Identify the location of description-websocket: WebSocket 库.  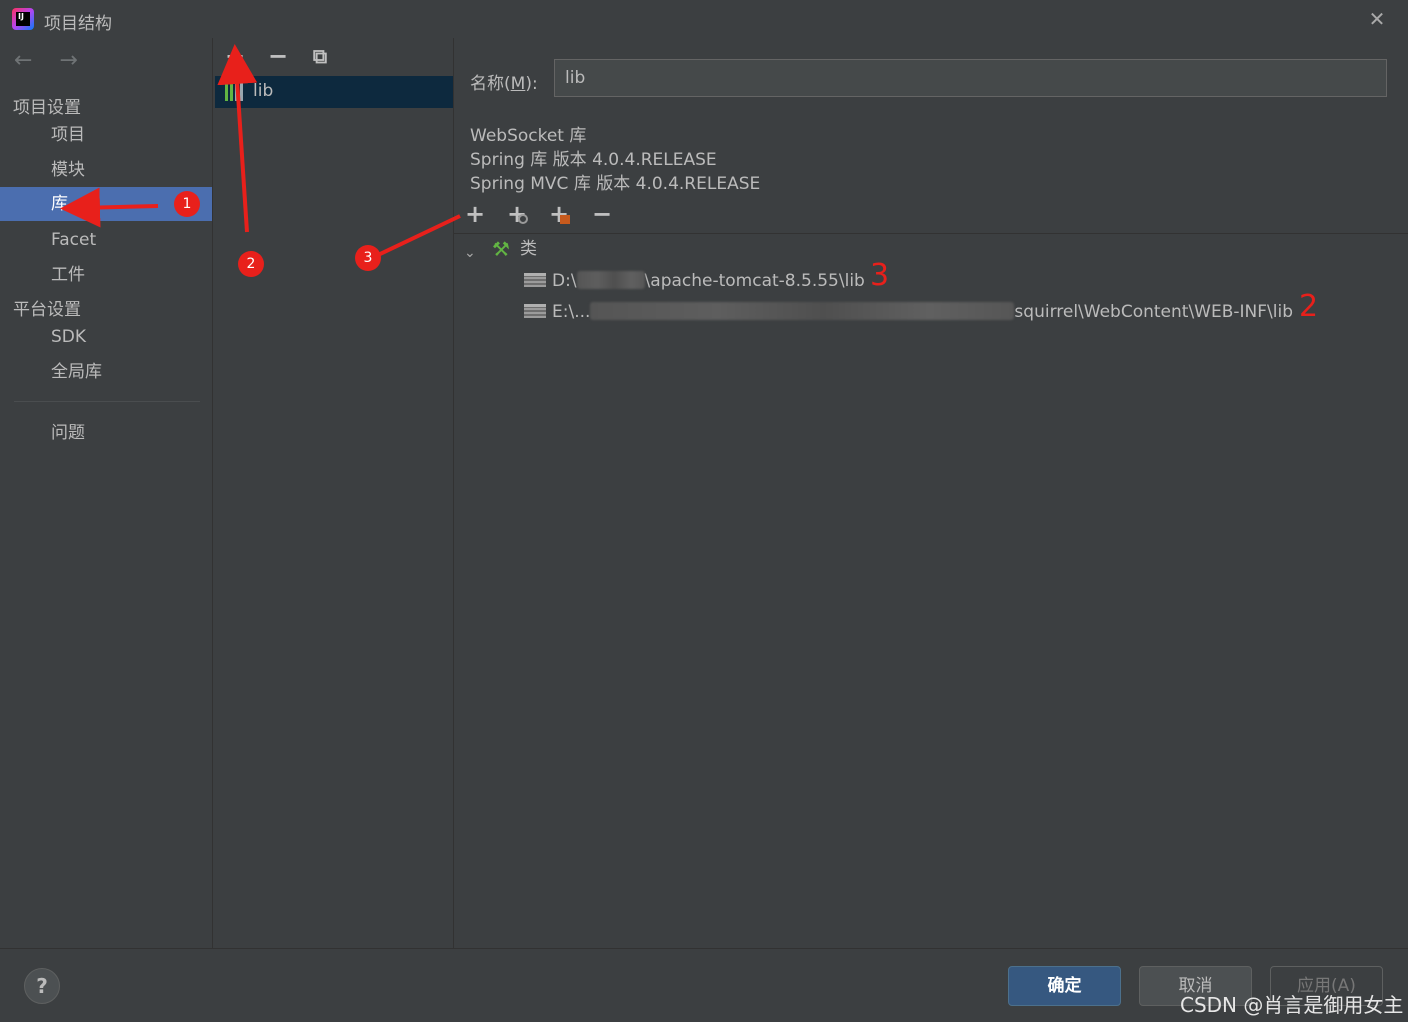
(528, 136).